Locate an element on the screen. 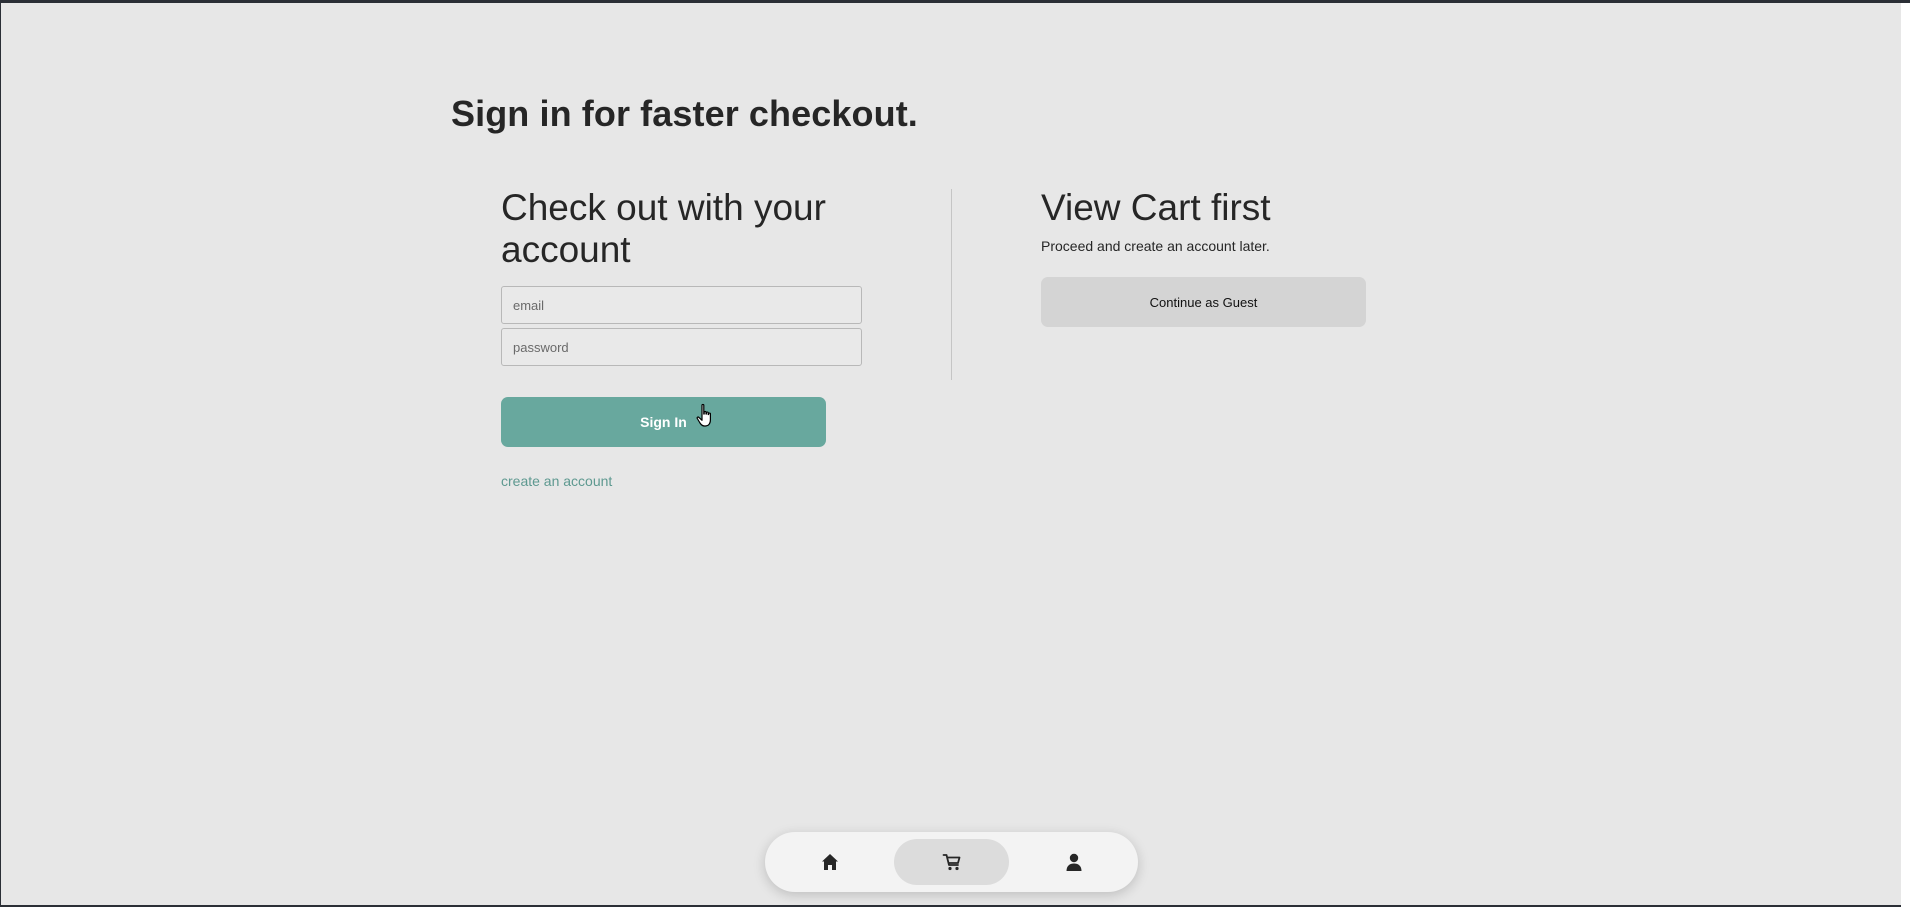 This screenshot has width=1910, height=907. page-title: Sign in for faster checkout. is located at coordinates (684, 113).